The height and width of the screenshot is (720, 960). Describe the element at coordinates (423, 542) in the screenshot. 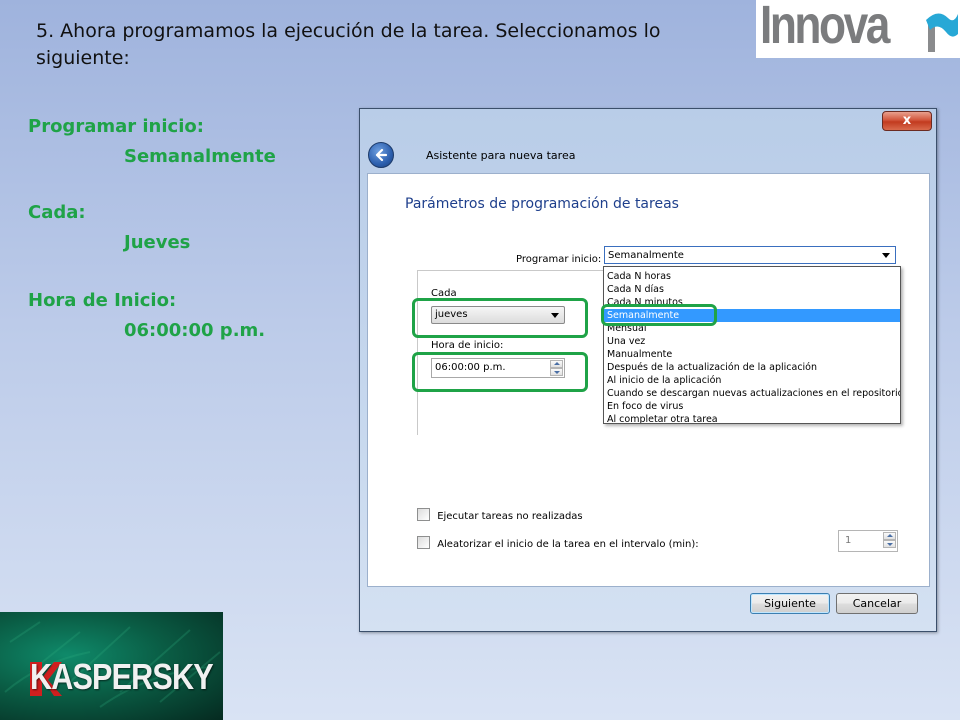

I see `randomize-checkbox` at that location.